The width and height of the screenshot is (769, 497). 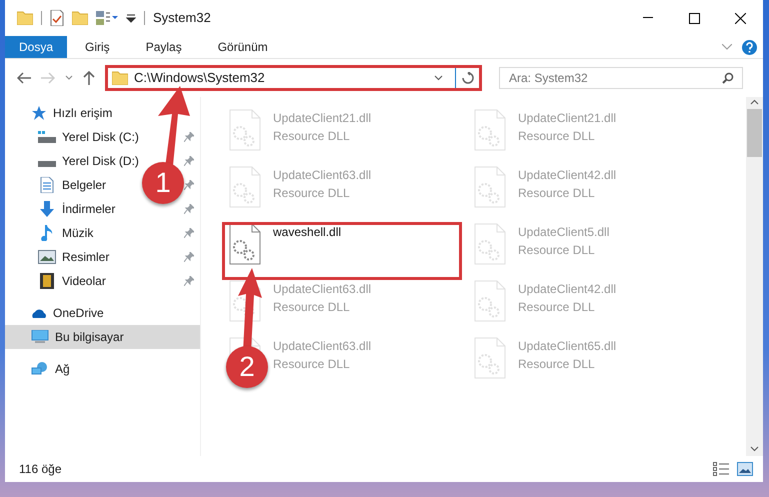 I want to click on minimize-icon, so click(x=648, y=18).